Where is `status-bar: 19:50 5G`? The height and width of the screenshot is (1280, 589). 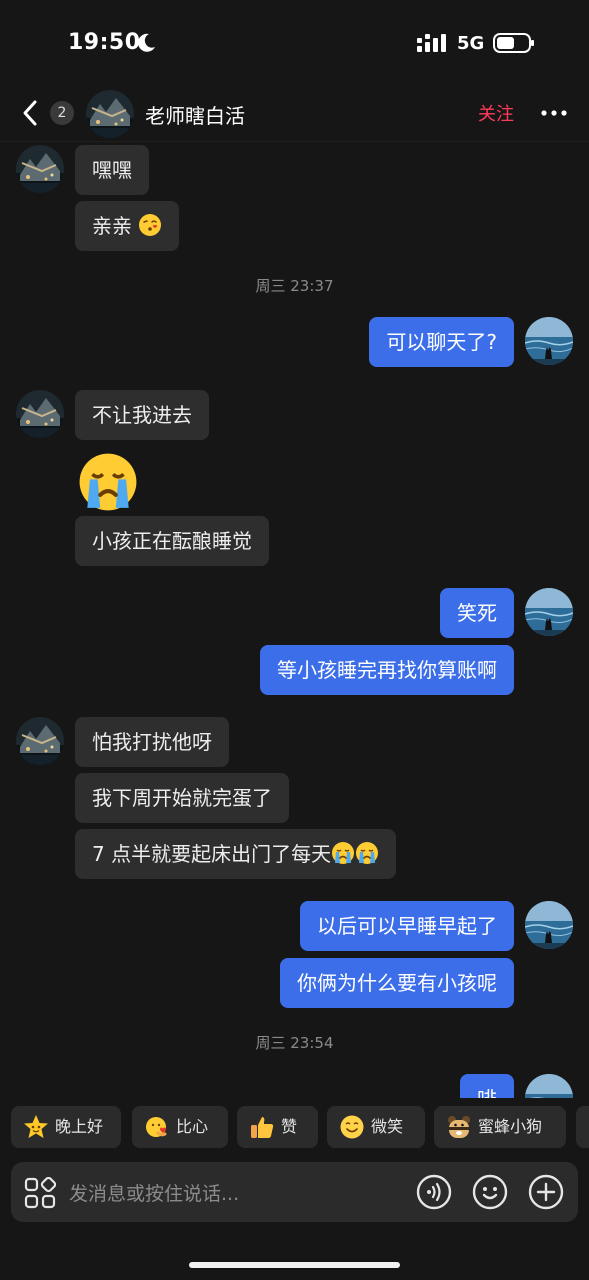 status-bar: 19:50 5G is located at coordinates (294, 44).